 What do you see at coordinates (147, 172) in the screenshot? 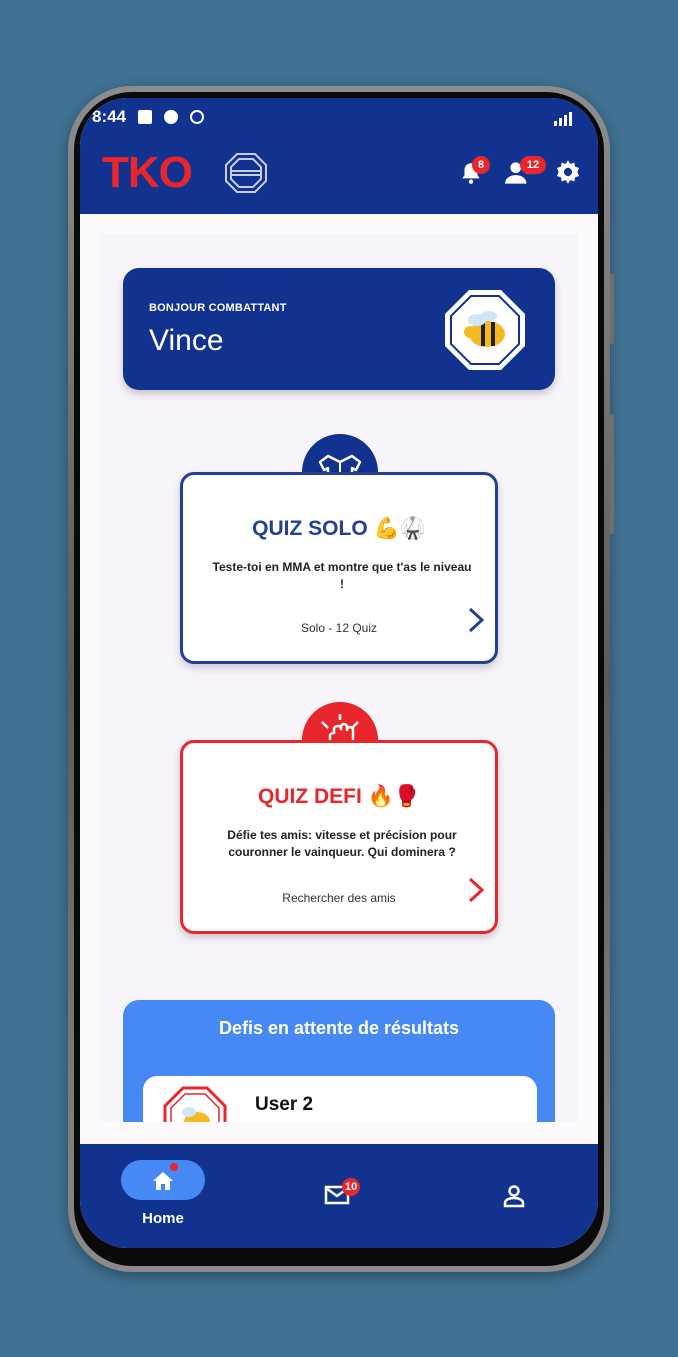
I see `app-logo: TKO` at bounding box center [147, 172].